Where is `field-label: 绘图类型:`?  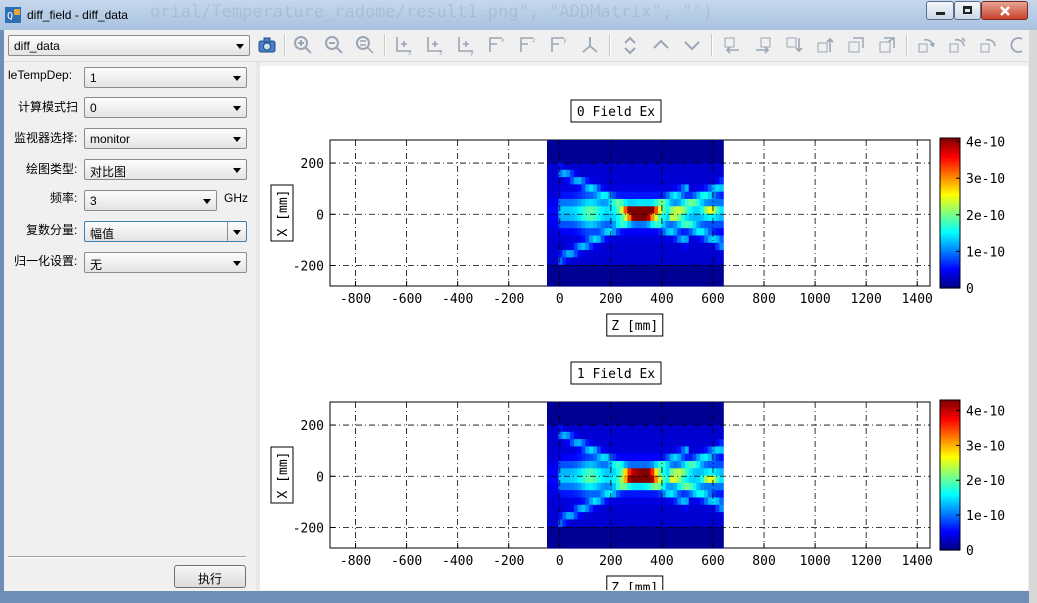 field-label: 绘图类型: is located at coordinates (52, 169).